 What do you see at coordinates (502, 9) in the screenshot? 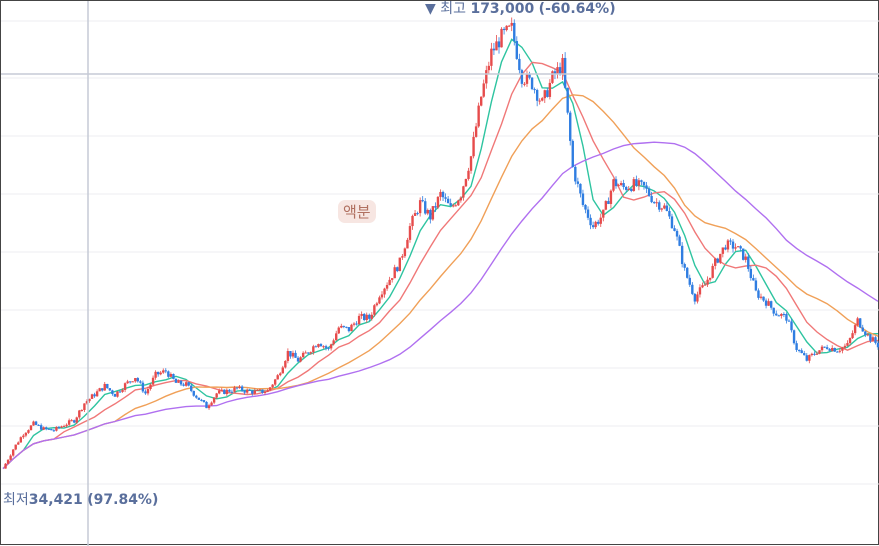
I see `high-value: 173,000` at bounding box center [502, 9].